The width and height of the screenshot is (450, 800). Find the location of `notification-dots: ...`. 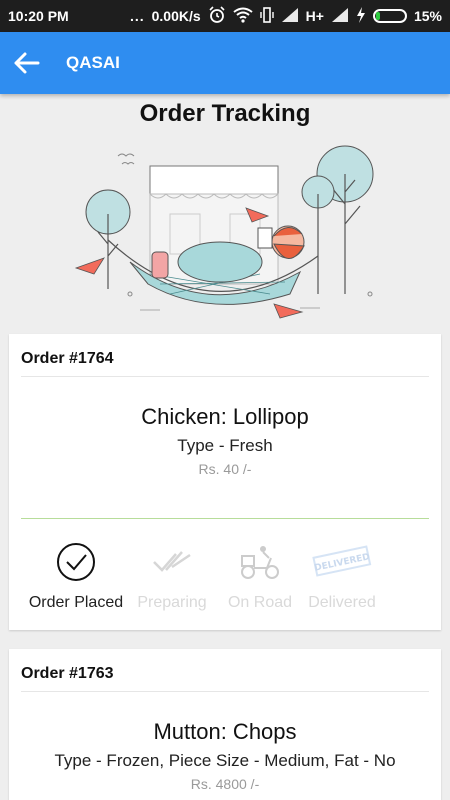

notification-dots: ... is located at coordinates (137, 16).